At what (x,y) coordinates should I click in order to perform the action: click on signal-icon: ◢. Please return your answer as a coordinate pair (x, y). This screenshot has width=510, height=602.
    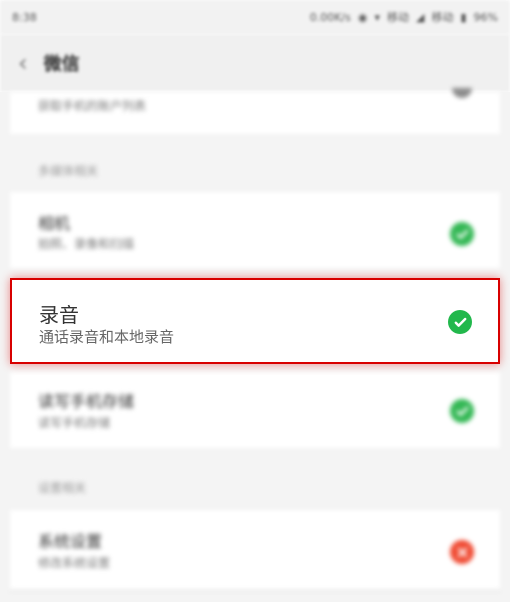
    Looking at the image, I should click on (420, 17).